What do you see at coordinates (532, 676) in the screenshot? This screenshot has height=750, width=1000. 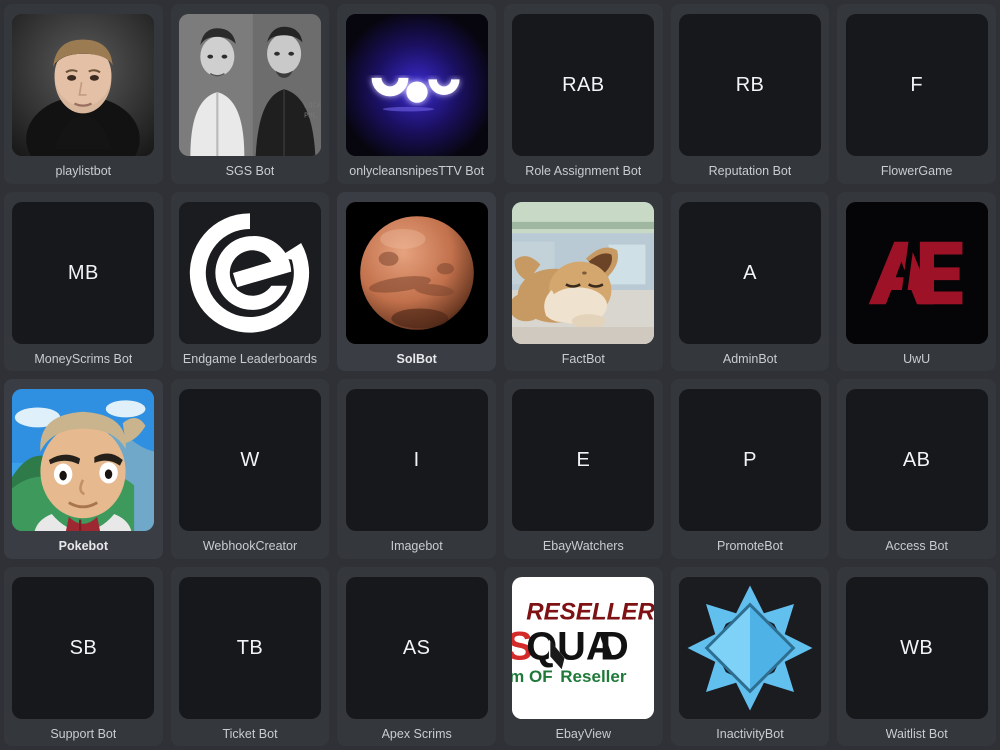 I see `svg-text: m OF` at bounding box center [532, 676].